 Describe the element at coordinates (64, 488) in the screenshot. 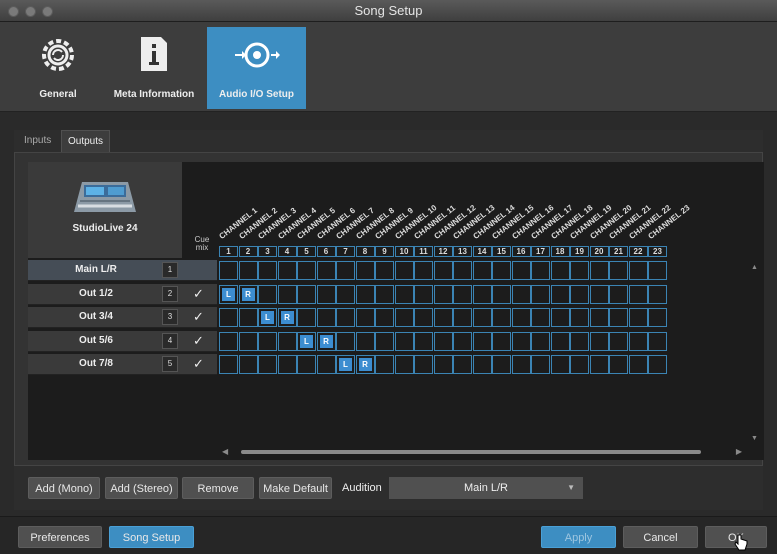

I see `add-mono-button: Add (Mono)` at that location.